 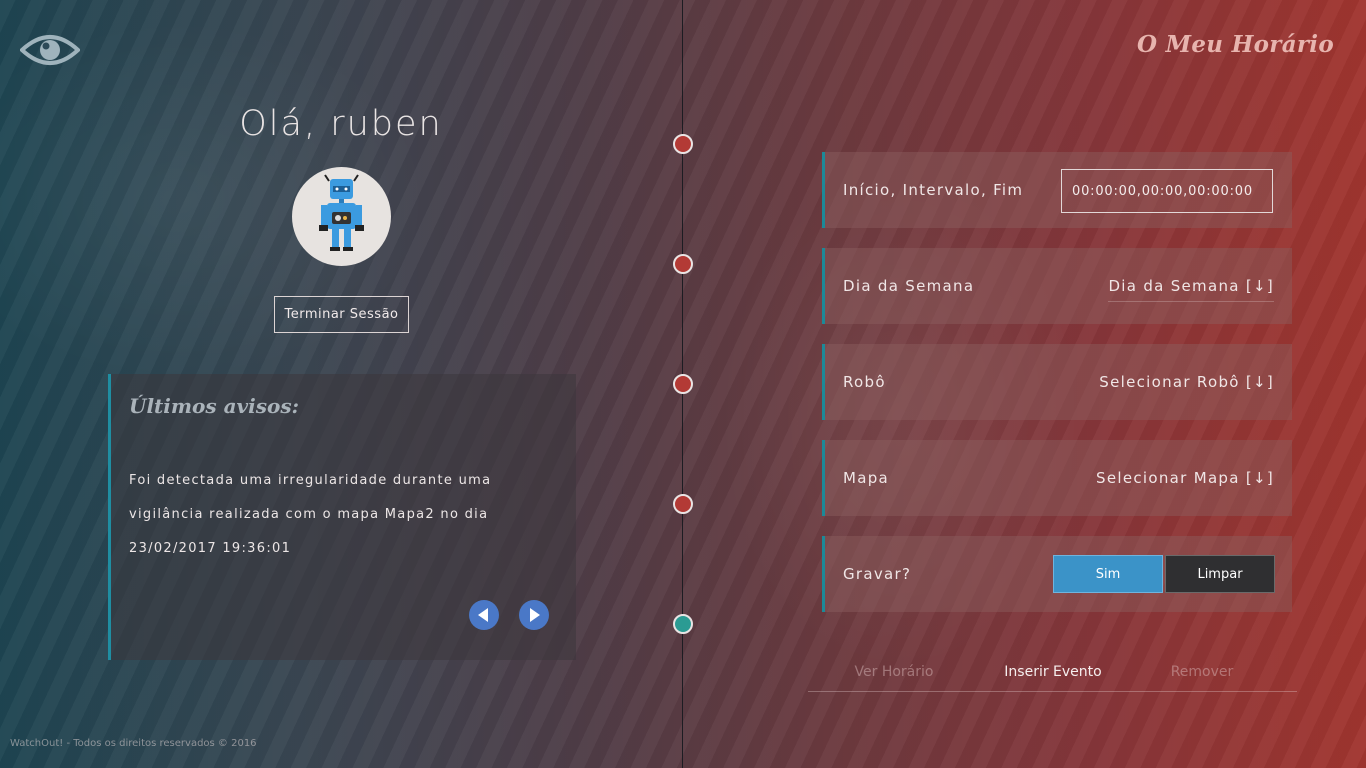 What do you see at coordinates (683, 504) in the screenshot?
I see `timeline-dot-map` at bounding box center [683, 504].